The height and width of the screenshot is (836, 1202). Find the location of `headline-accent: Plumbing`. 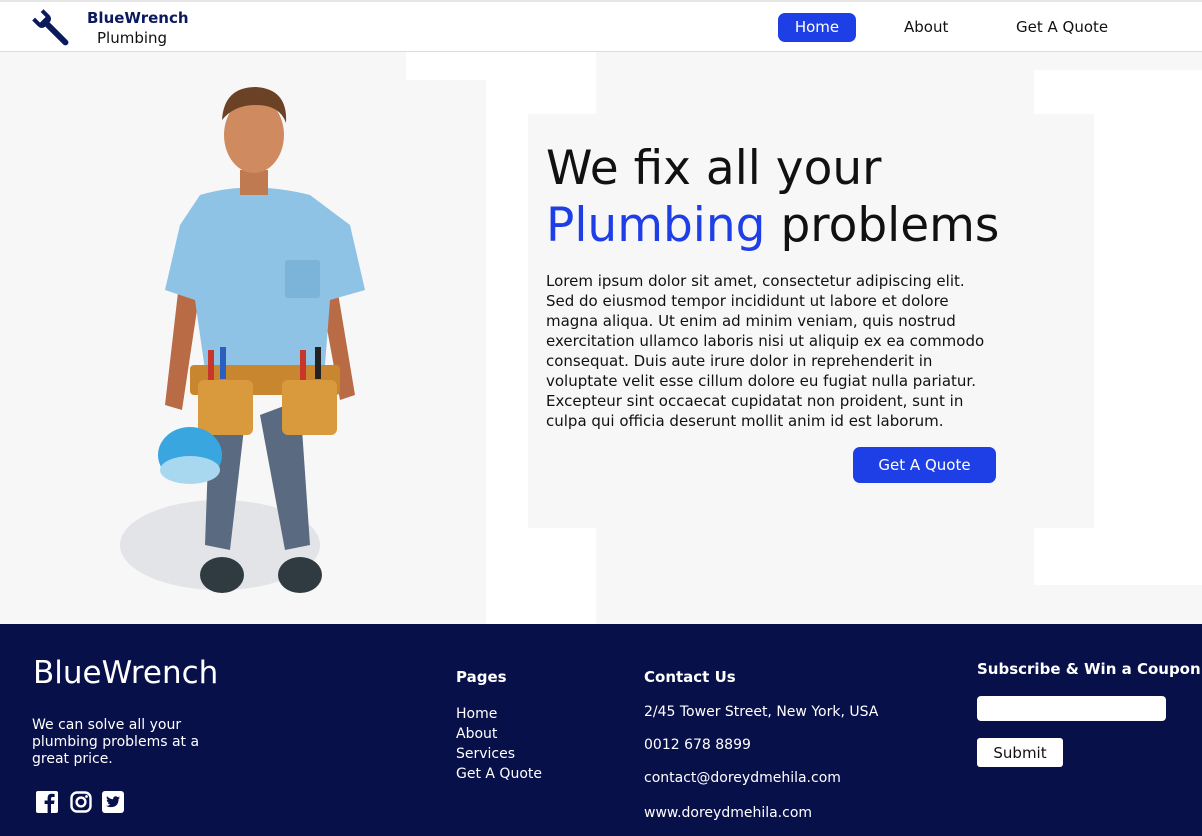

headline-accent: Plumbing is located at coordinates (656, 225).